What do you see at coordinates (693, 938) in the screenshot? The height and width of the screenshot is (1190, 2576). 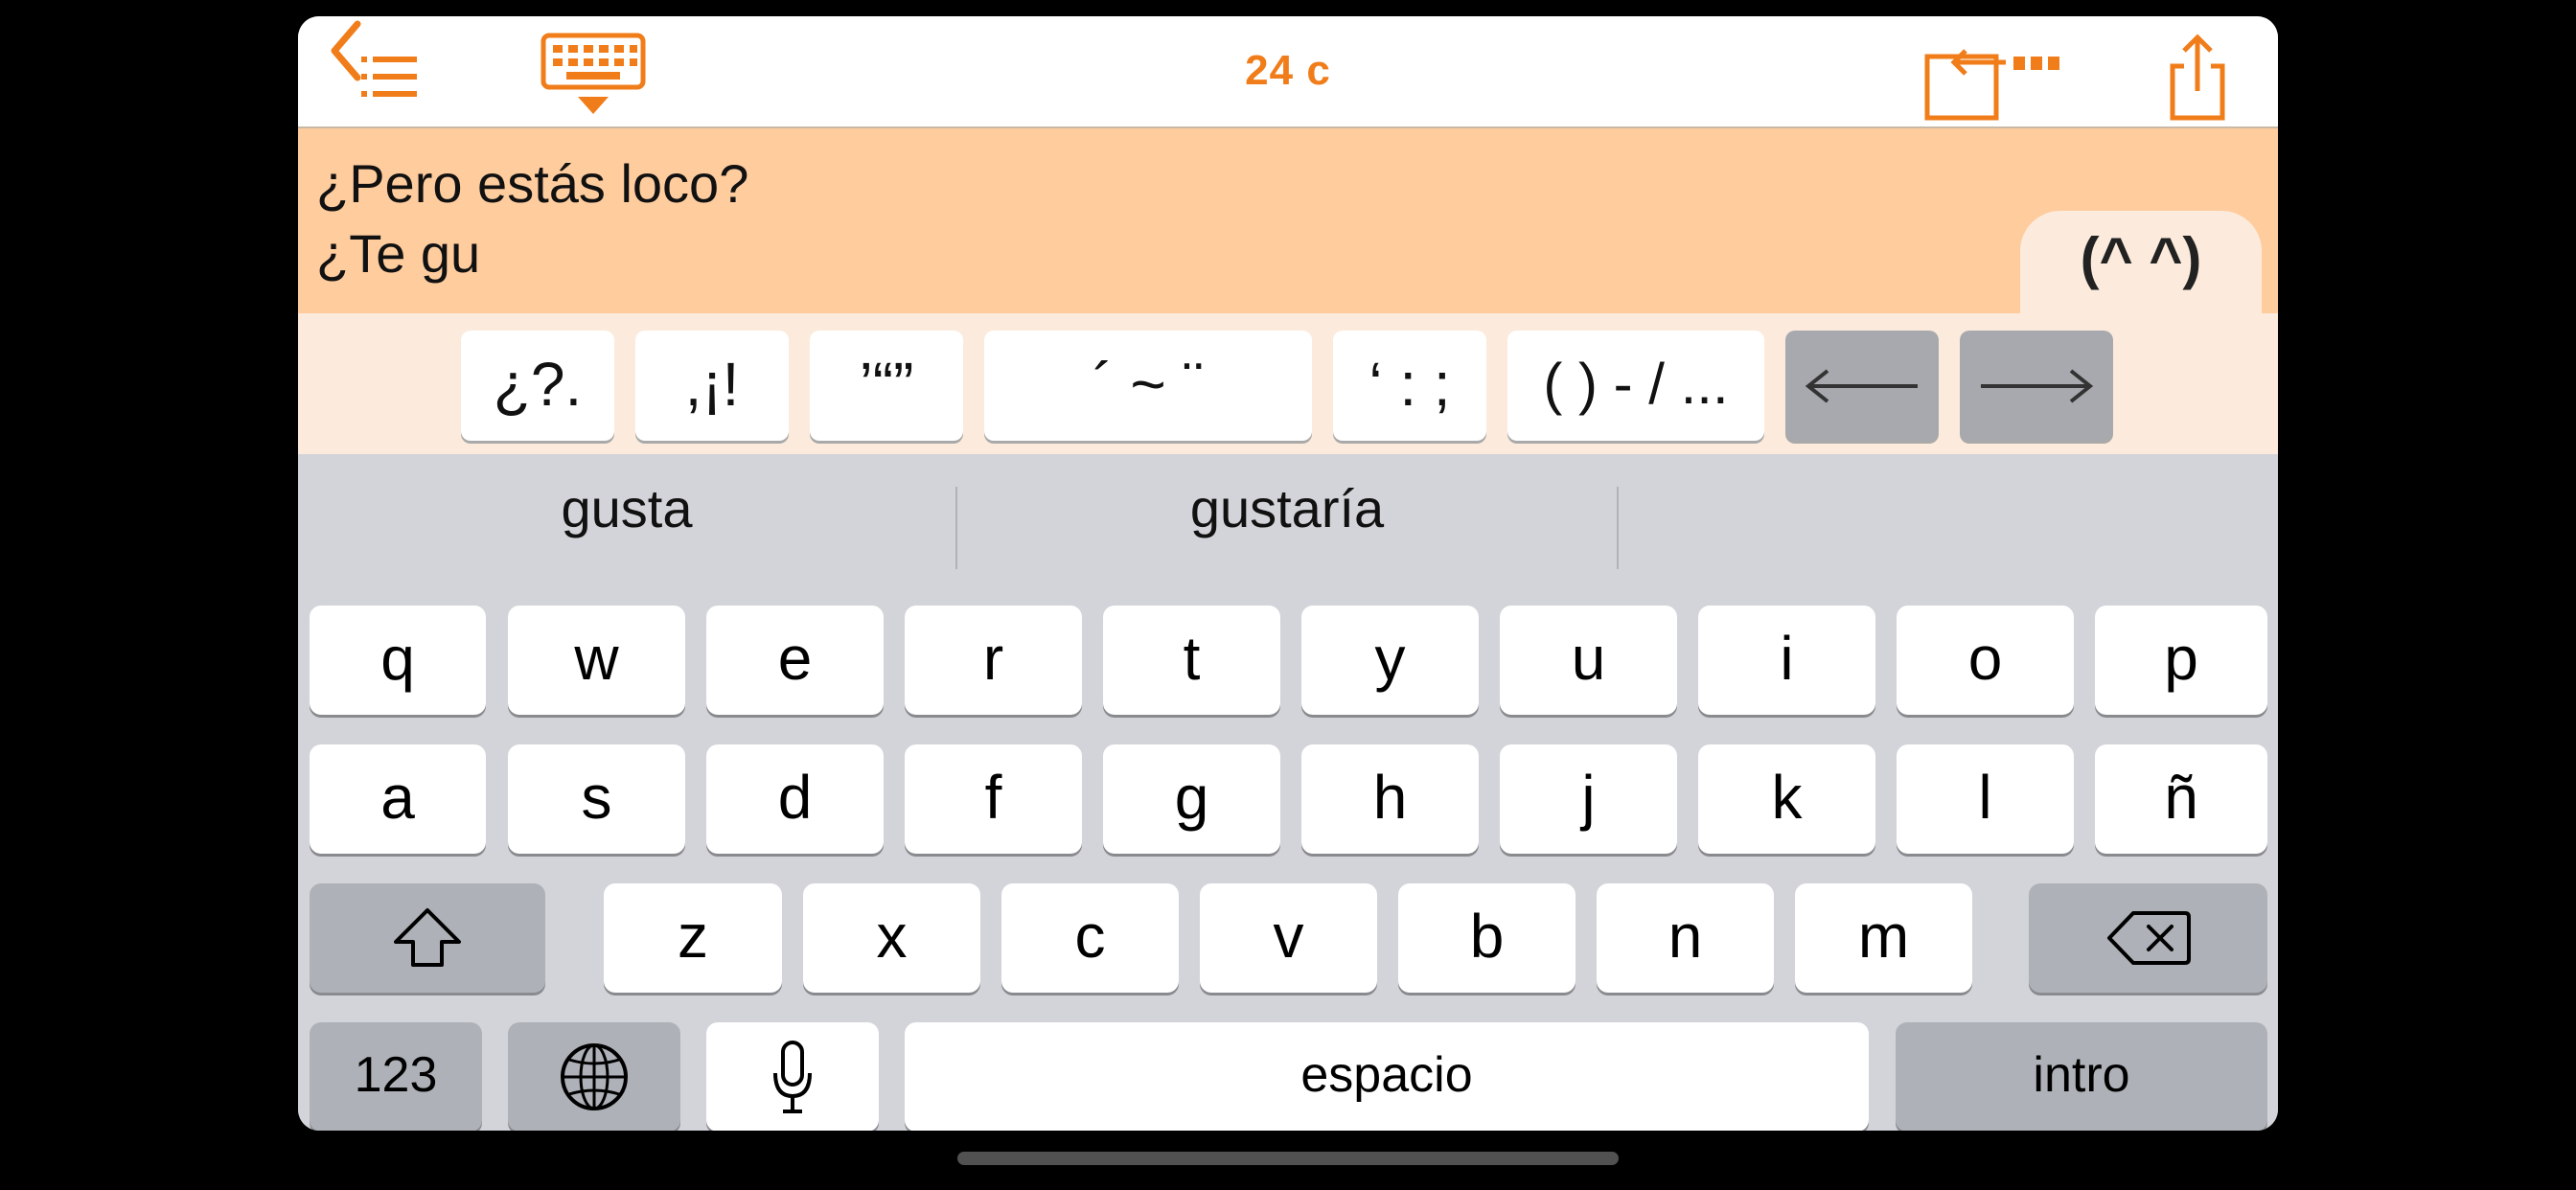 I see `key-z: z` at bounding box center [693, 938].